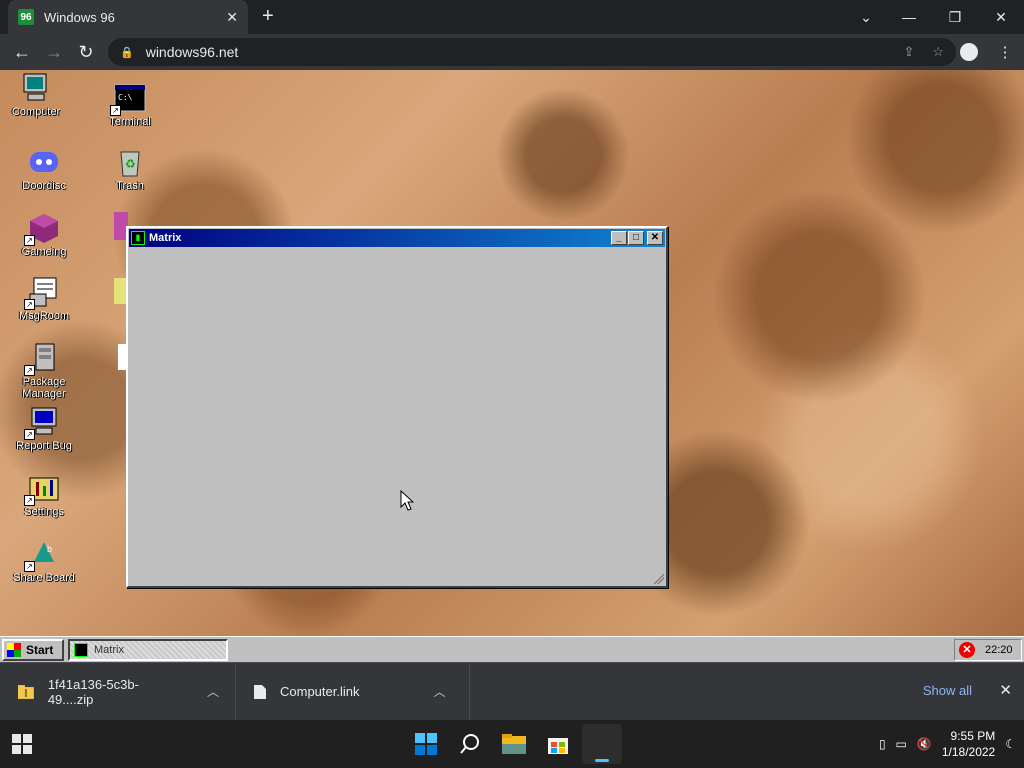 This screenshot has height=768, width=1024. I want to click on desktop-icon-msgroom: ↗ MsgRoom, so click(44, 299).